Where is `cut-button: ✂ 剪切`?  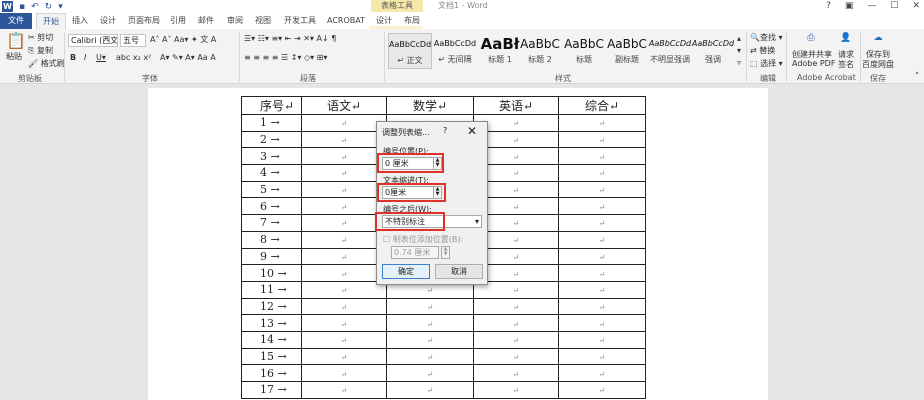 cut-button: ✂ 剪切 is located at coordinates (40, 37).